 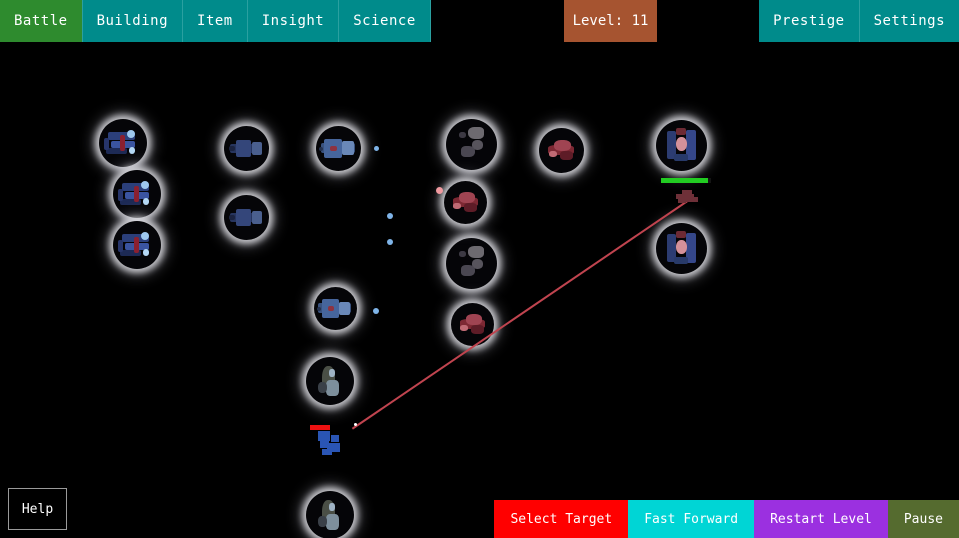 I want to click on ally-fighter-3-sprite, so click(x=137, y=245).